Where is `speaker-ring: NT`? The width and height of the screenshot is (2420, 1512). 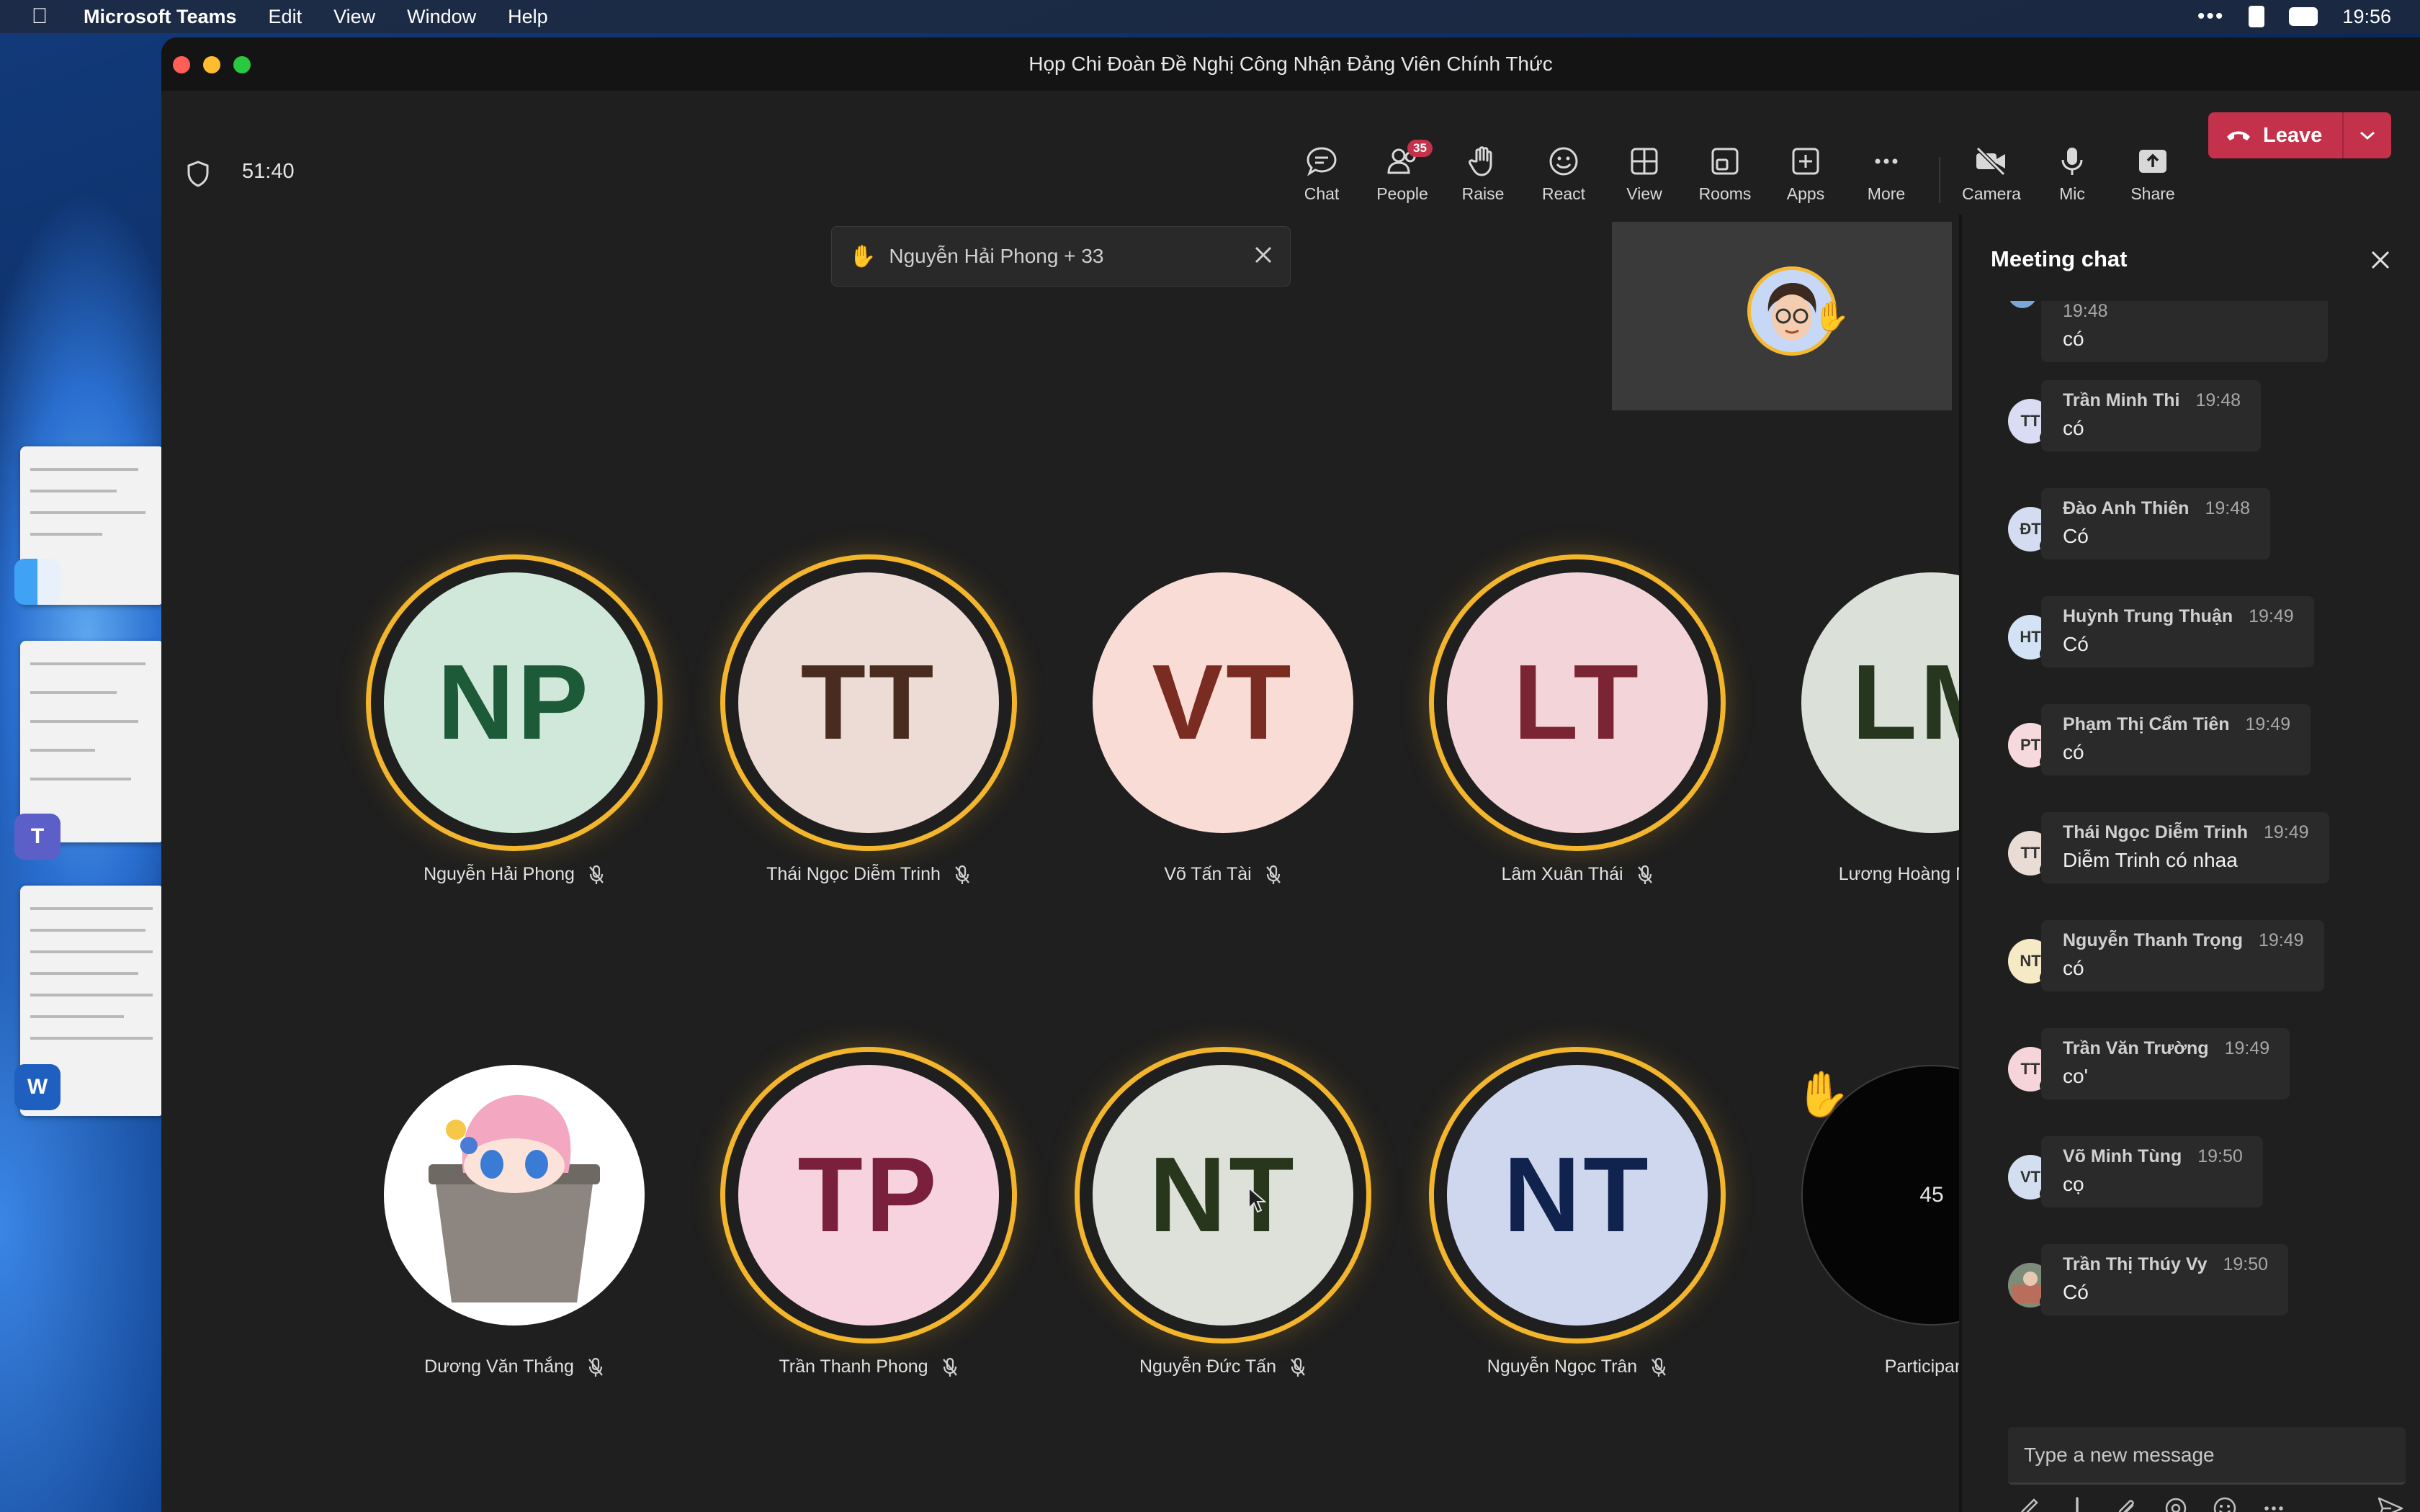
speaker-ring: NT is located at coordinates (1578, 1195).